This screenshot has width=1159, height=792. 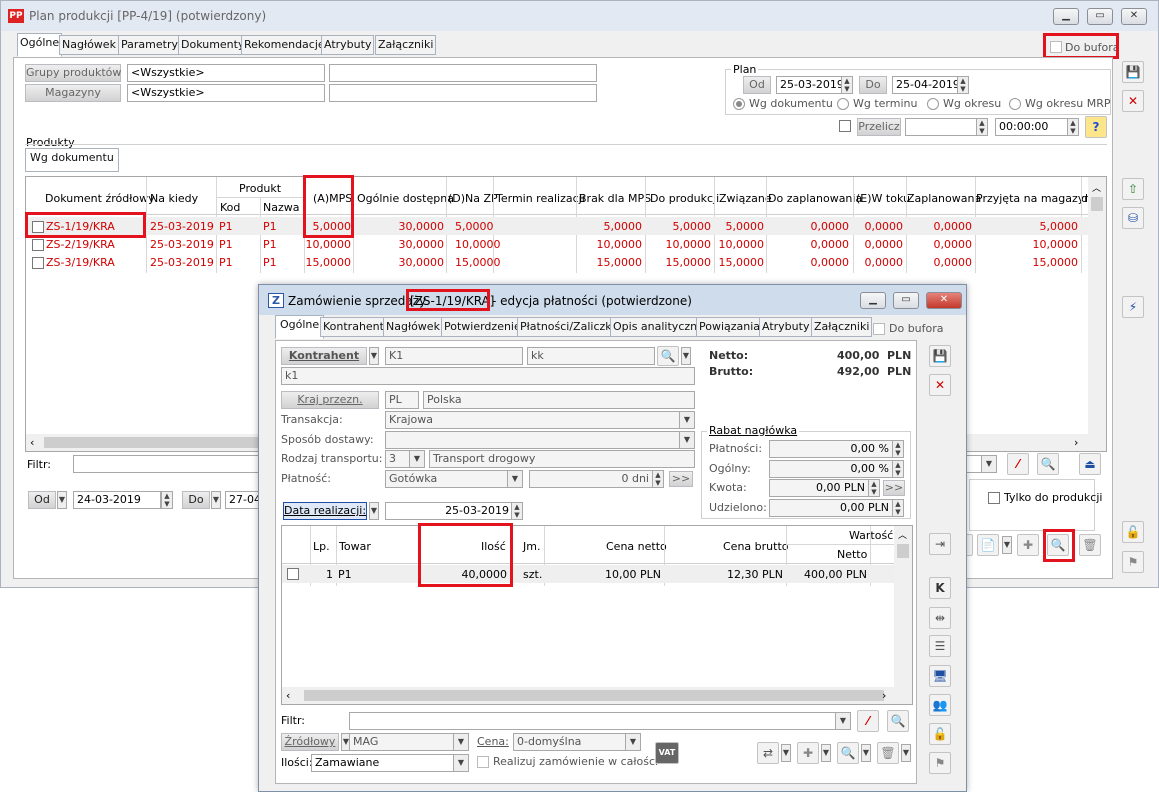 I want to click on przelicz-checkbox, so click(x=845, y=126).